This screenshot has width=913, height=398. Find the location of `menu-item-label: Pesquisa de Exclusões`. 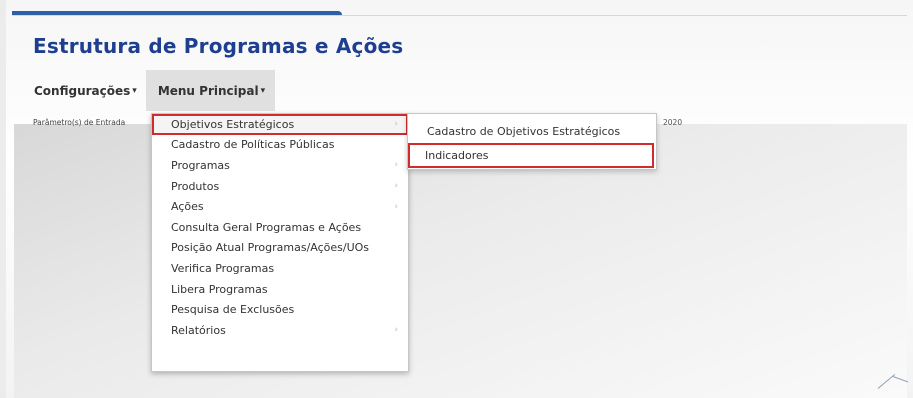

menu-item-label: Pesquisa de Exclusões is located at coordinates (233, 310).